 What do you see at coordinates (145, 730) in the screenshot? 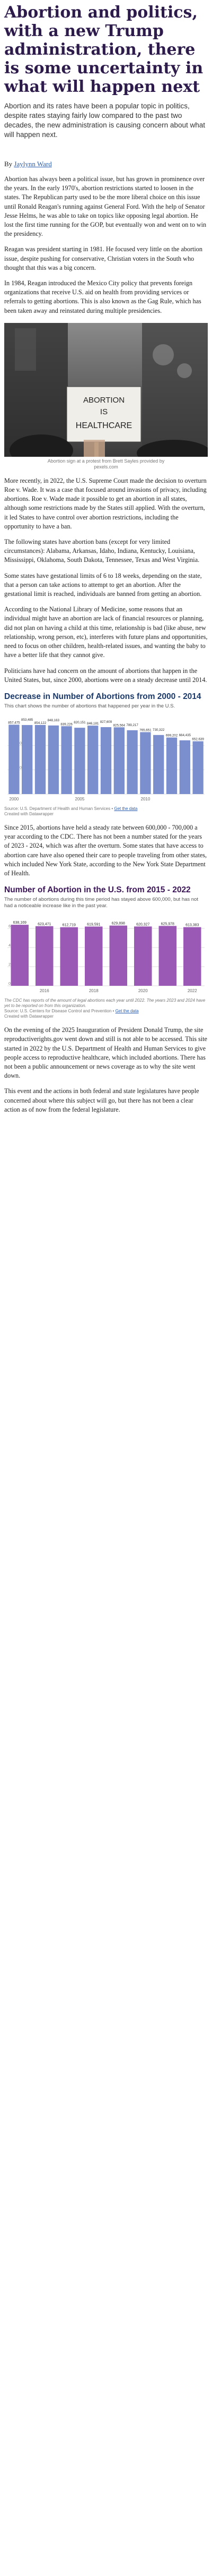
I see `chart-1-value-label: 765,651` at bounding box center [145, 730].